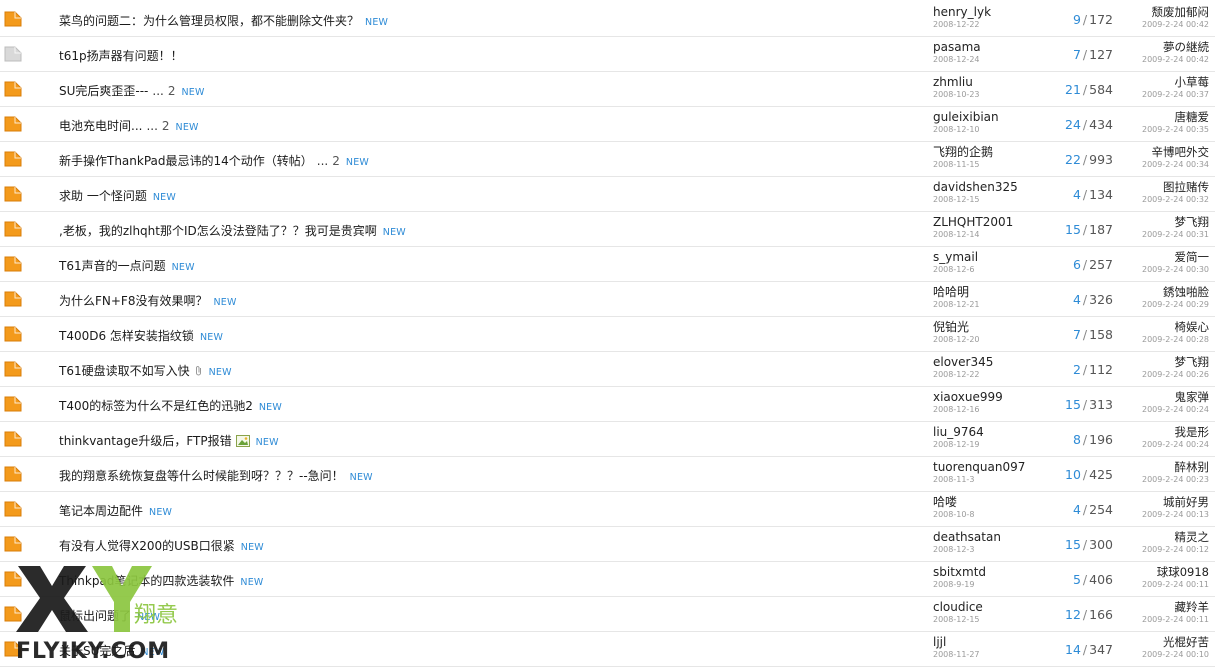  I want to click on last-poster-link: 小草莓, so click(1163, 82).